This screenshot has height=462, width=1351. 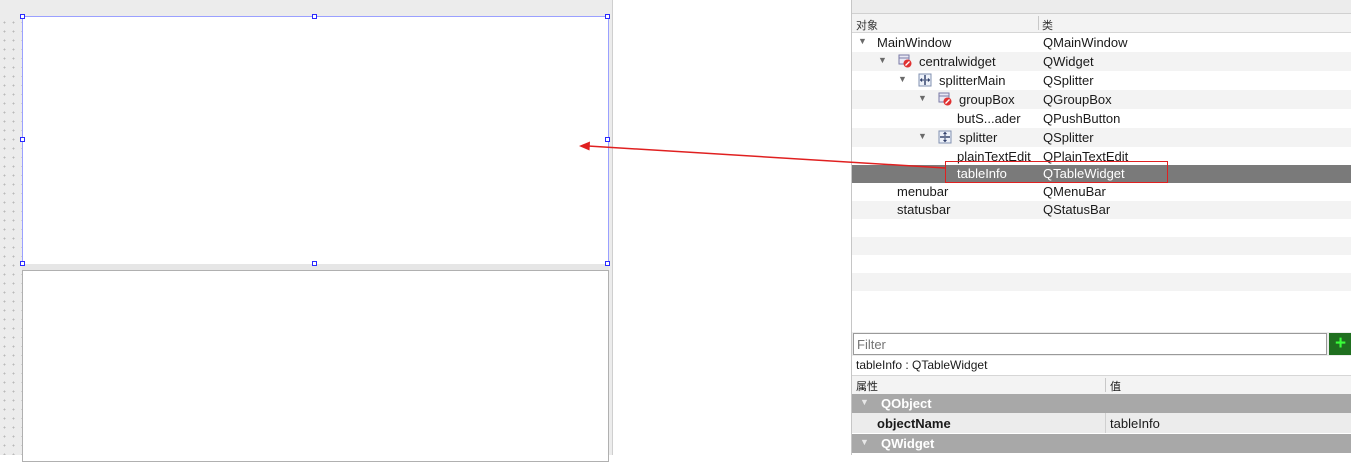 What do you see at coordinates (766, 157) in the screenshot?
I see `arrow-line` at bounding box center [766, 157].